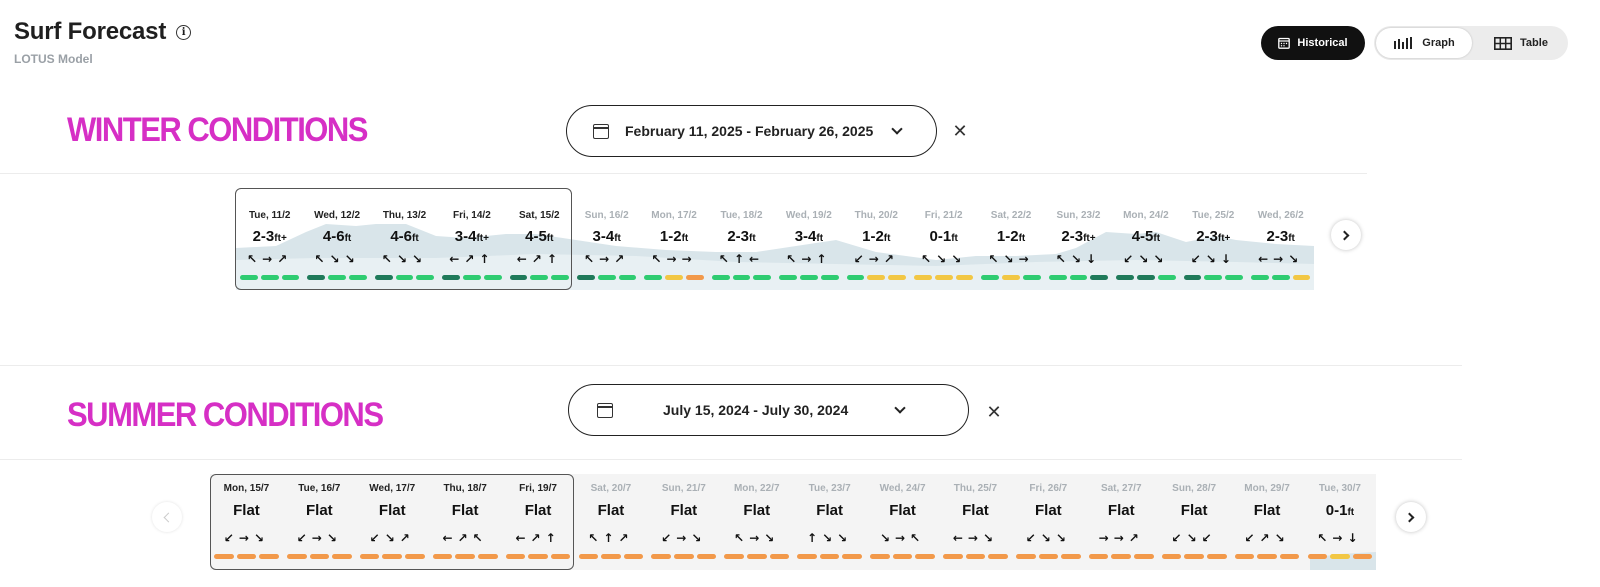 Image resolution: width=1600 pixels, height=587 pixels. What do you see at coordinates (1267, 522) in the screenshot?
I see `forecast-day: Mon, 29/7 Flat ↙↗↘` at bounding box center [1267, 522].